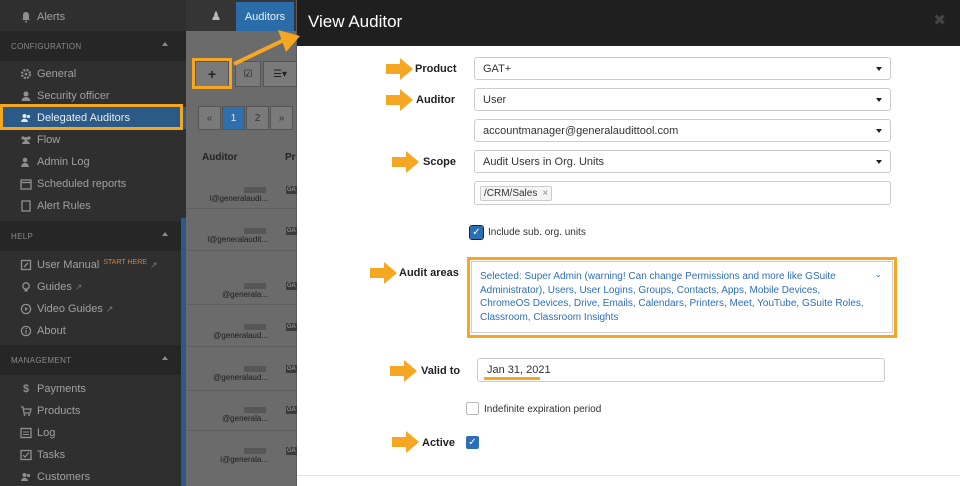 Image resolution: width=960 pixels, height=486 pixels. I want to click on product-value: GAT+, so click(497, 68).